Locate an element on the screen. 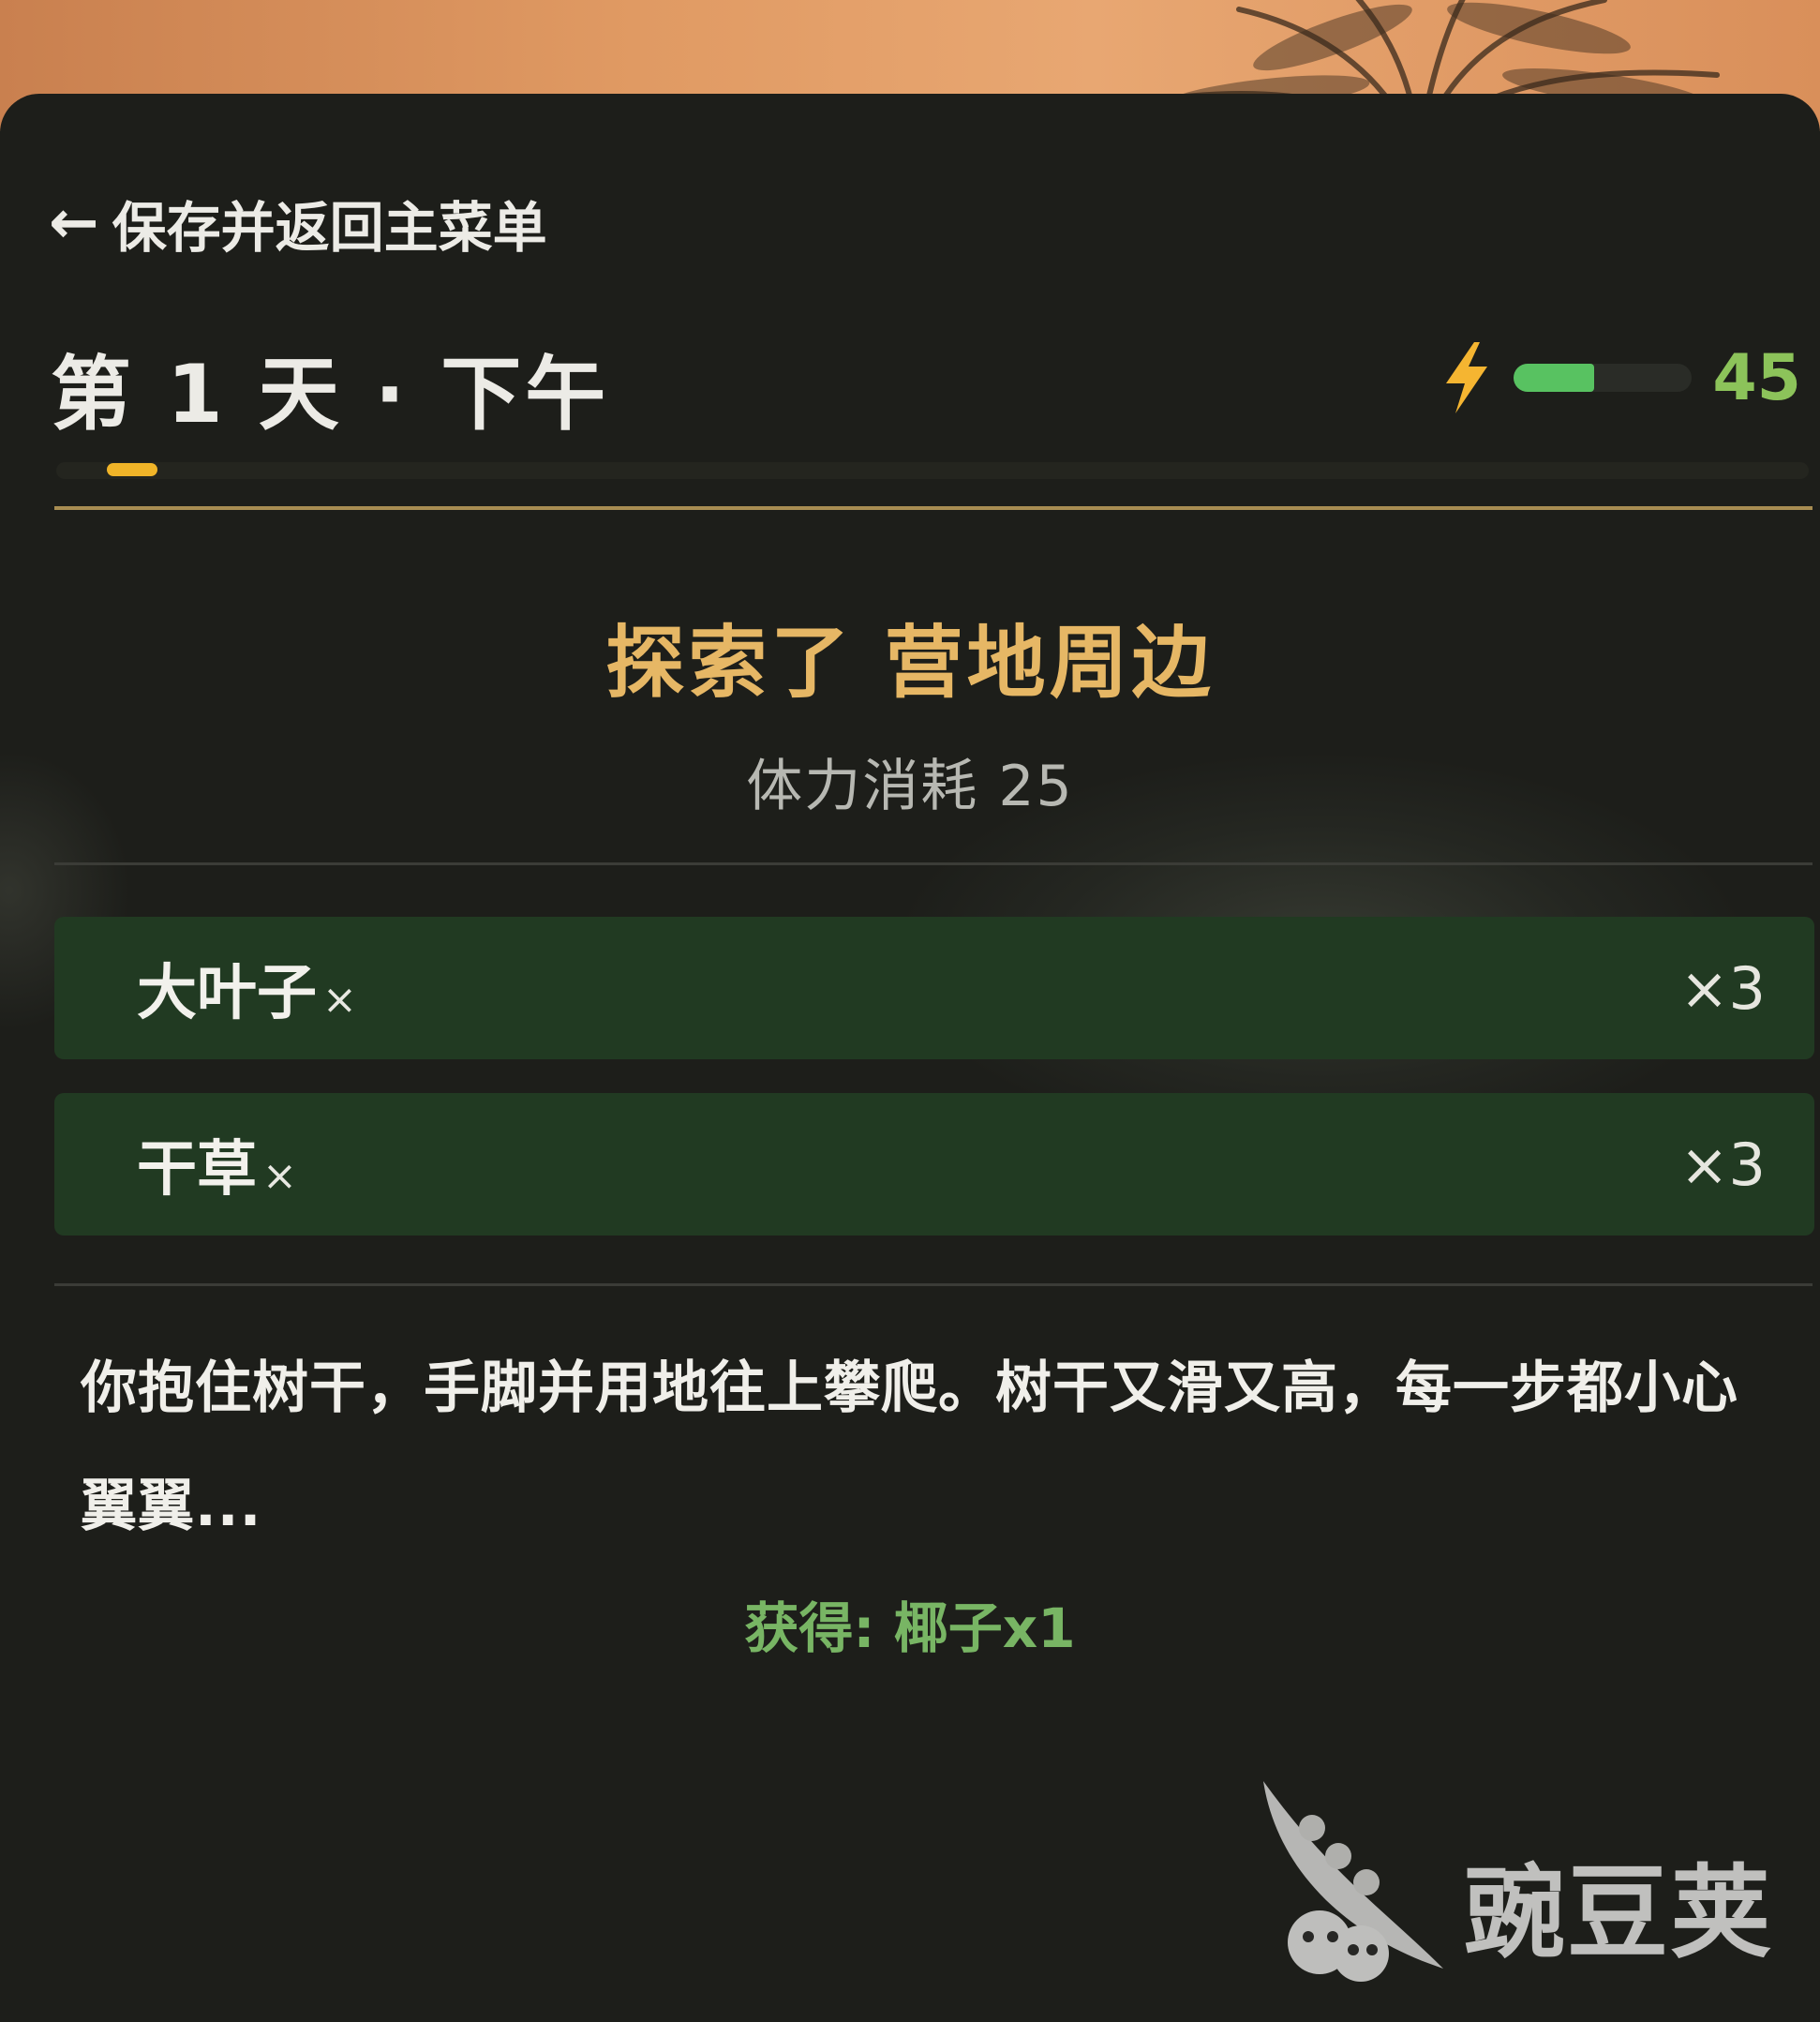 Image resolution: width=1820 pixels, height=2022 pixels. stamina-value: 45 is located at coordinates (1756, 377).